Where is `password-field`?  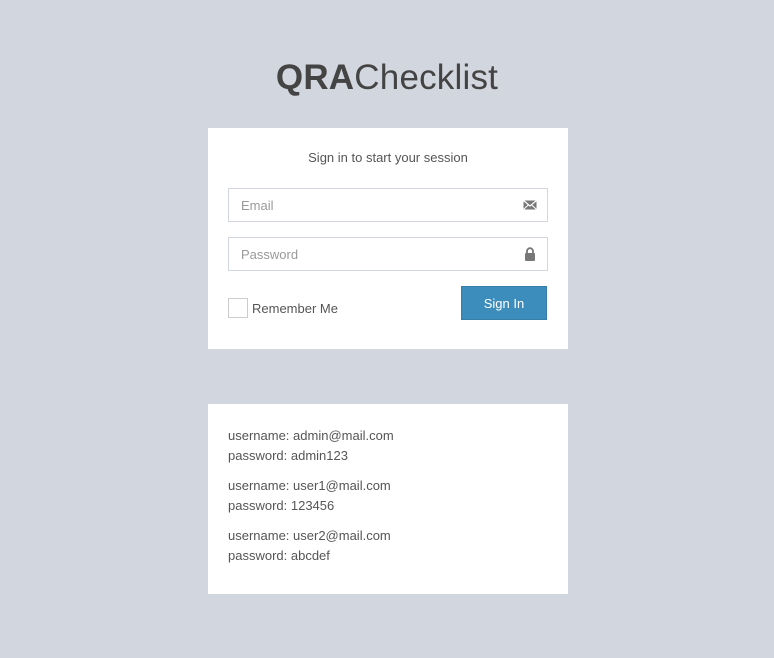 password-field is located at coordinates (388, 254).